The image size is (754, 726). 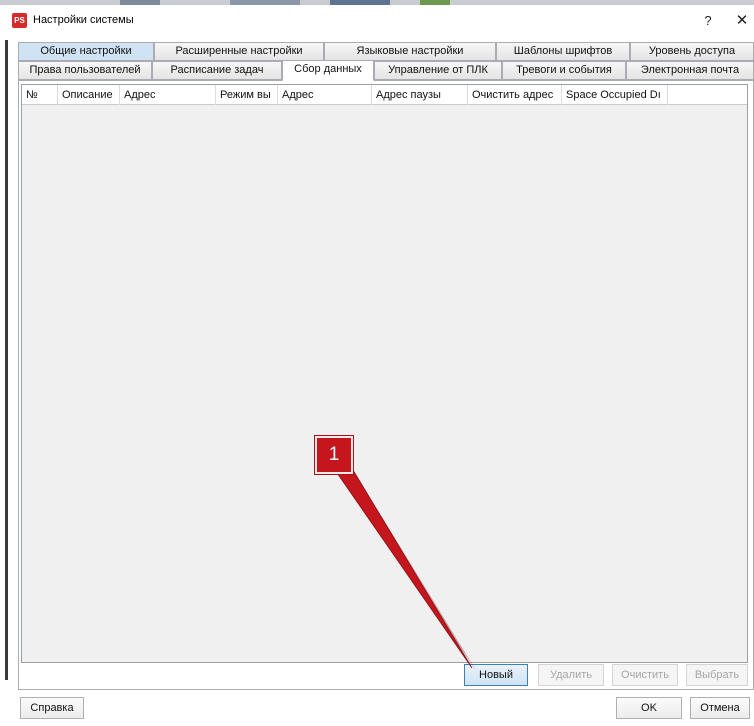 I want to click on app-icon: PS, so click(x=19, y=20).